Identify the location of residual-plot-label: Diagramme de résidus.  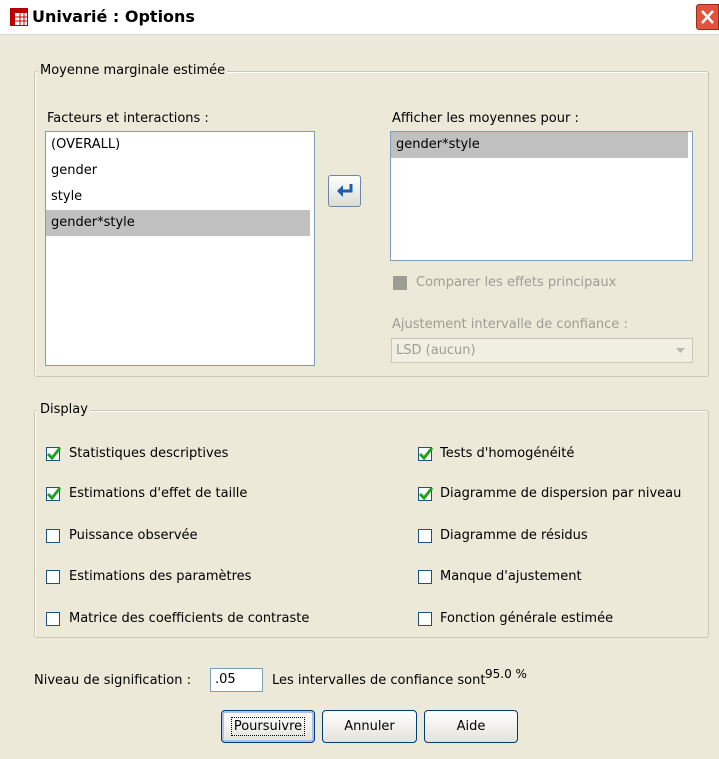
(514, 535).